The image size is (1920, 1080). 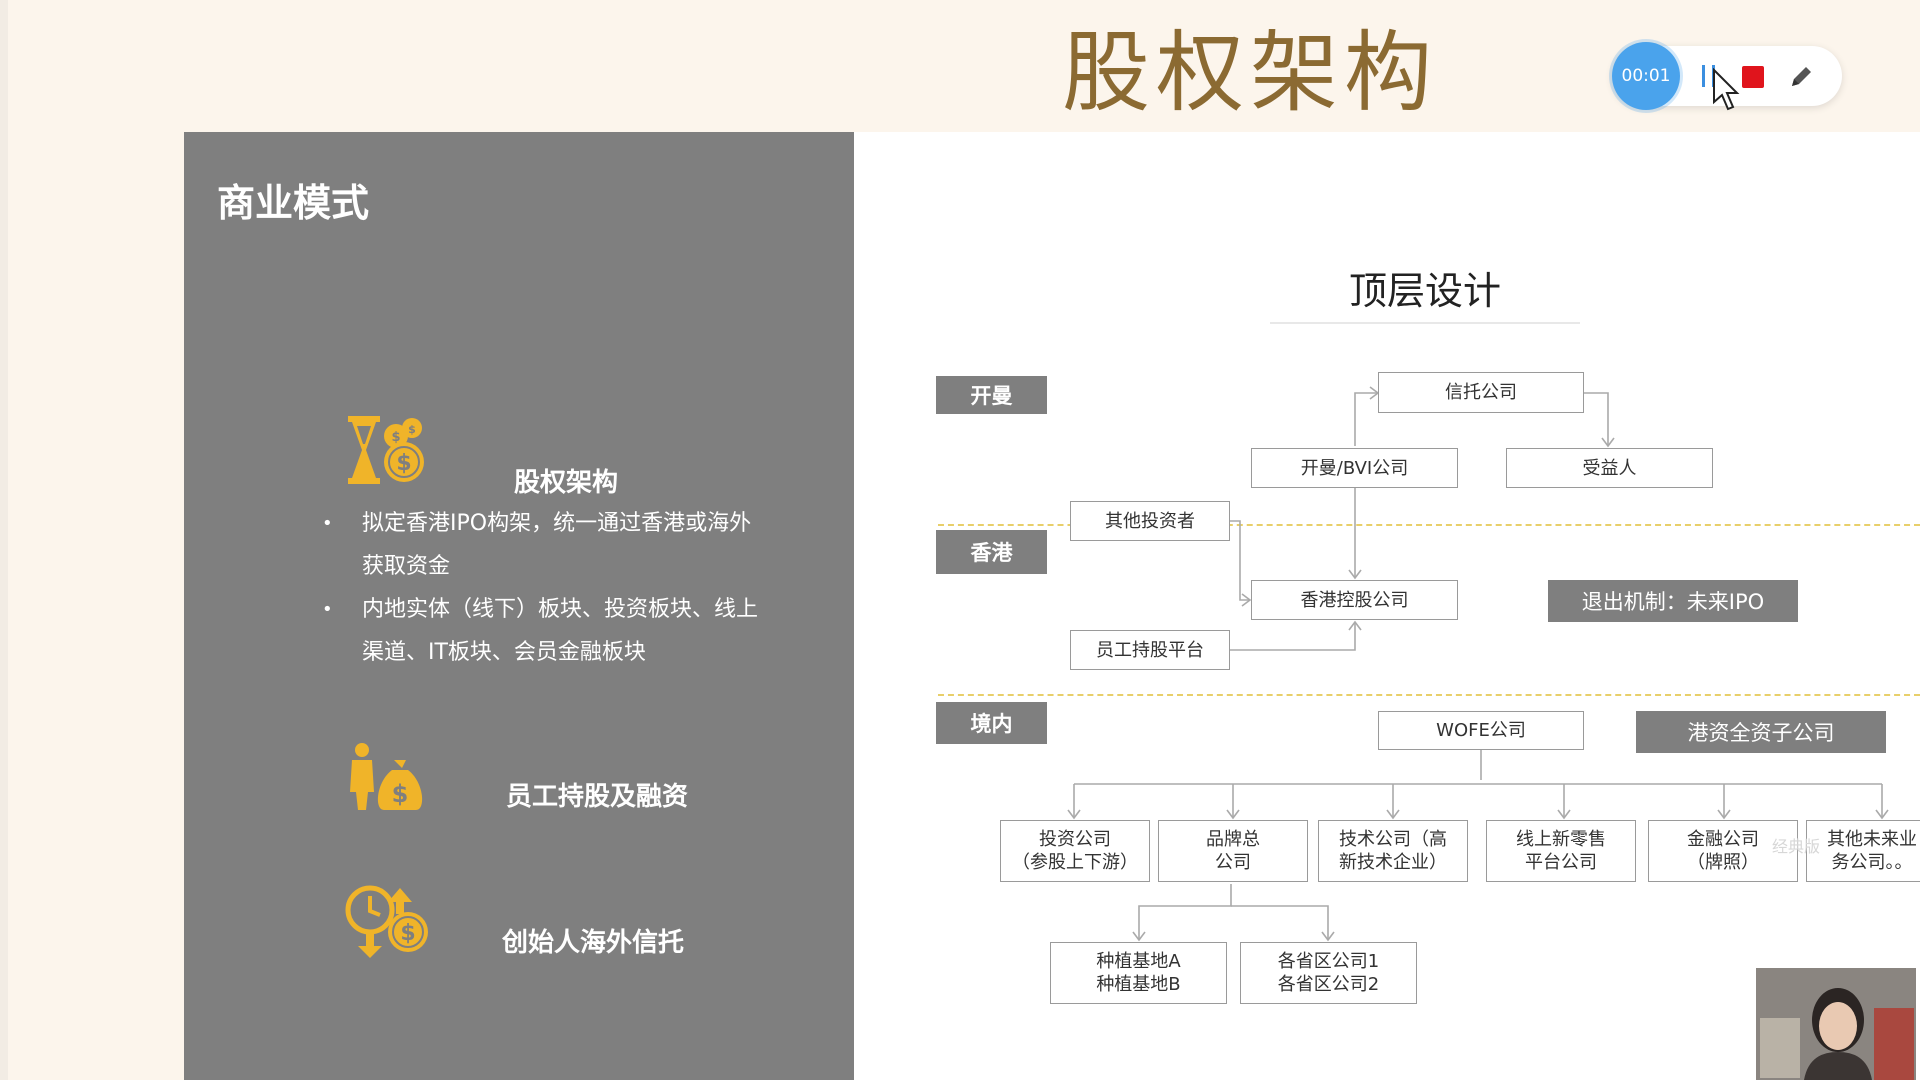 I want to click on node-beneficiary: 受益人, so click(x=1609, y=468).